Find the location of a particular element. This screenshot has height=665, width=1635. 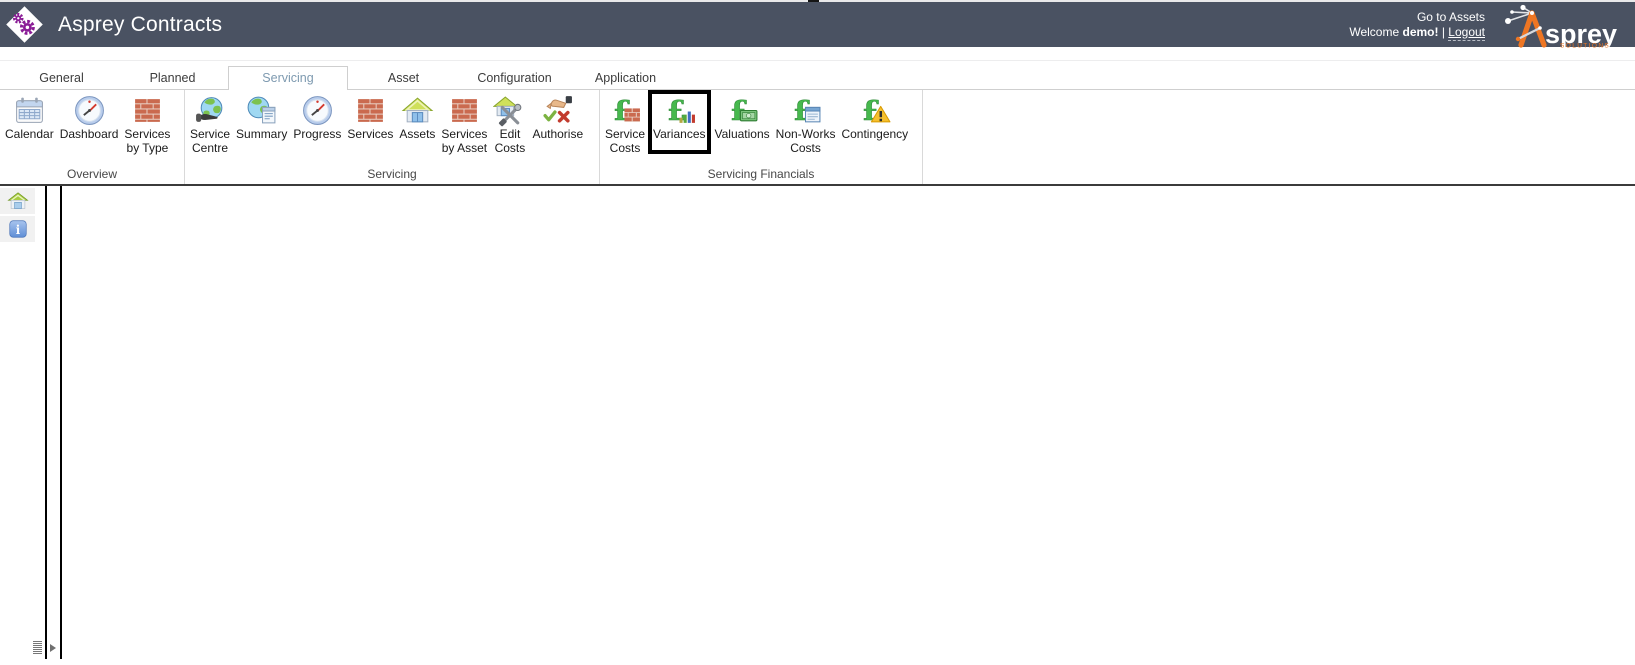

ribbon-button-services-by-asset: Services by Asset is located at coordinates (464, 123).